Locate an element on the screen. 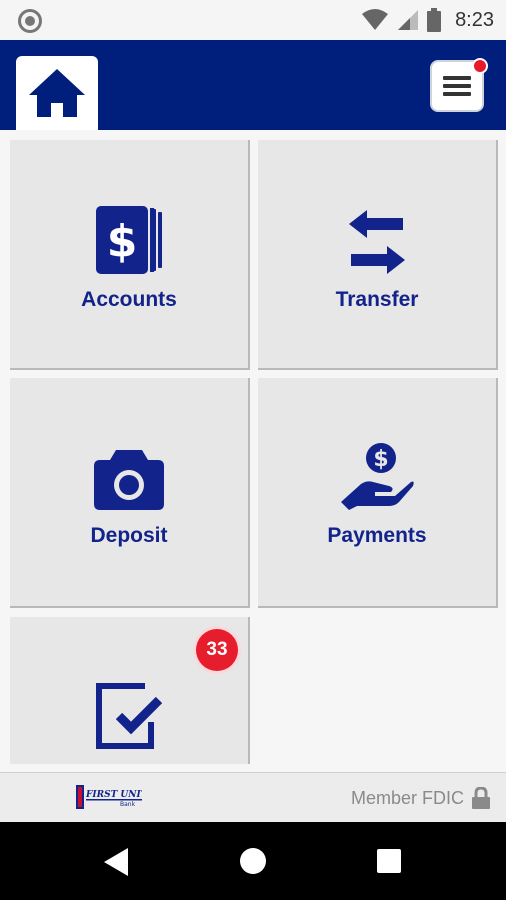  tile-label-payments: Payments is located at coordinates (377, 535).